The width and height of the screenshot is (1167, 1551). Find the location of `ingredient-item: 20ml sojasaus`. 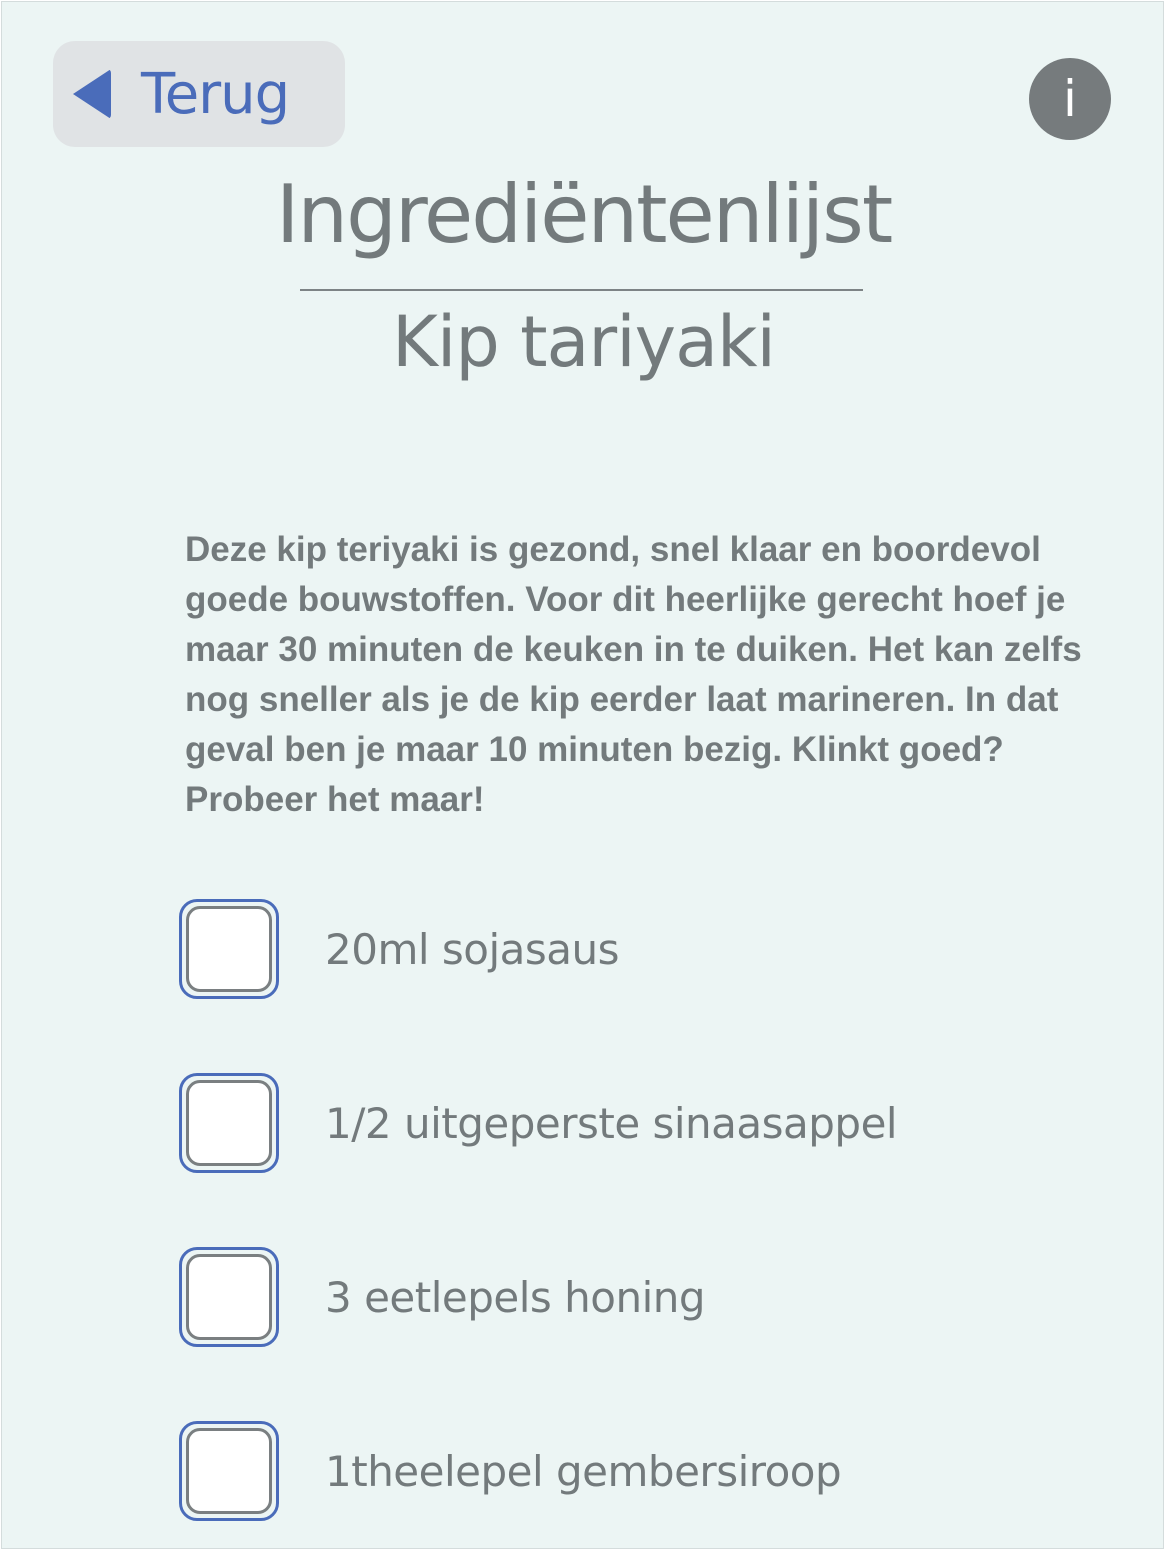

ingredient-item: 20ml sojasaus is located at coordinates (399, 949).